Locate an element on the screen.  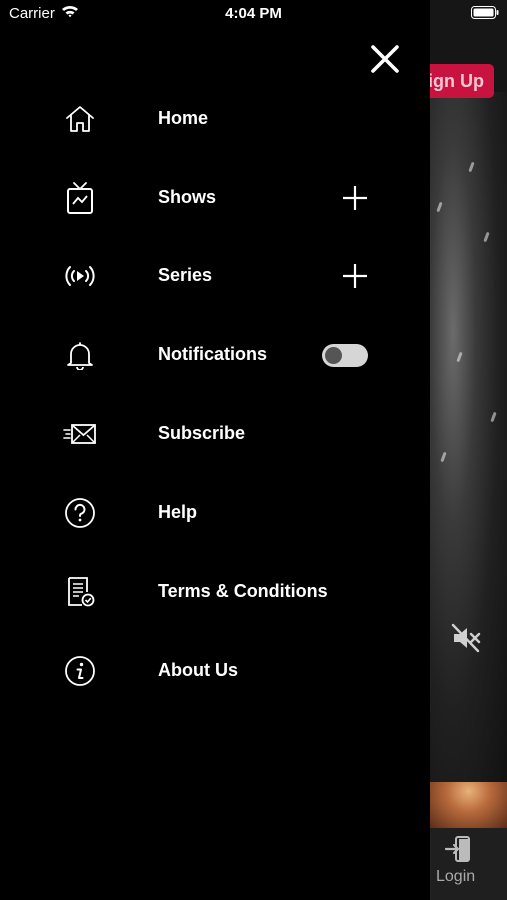
menu-item-home: Home is located at coordinates (215, 119).